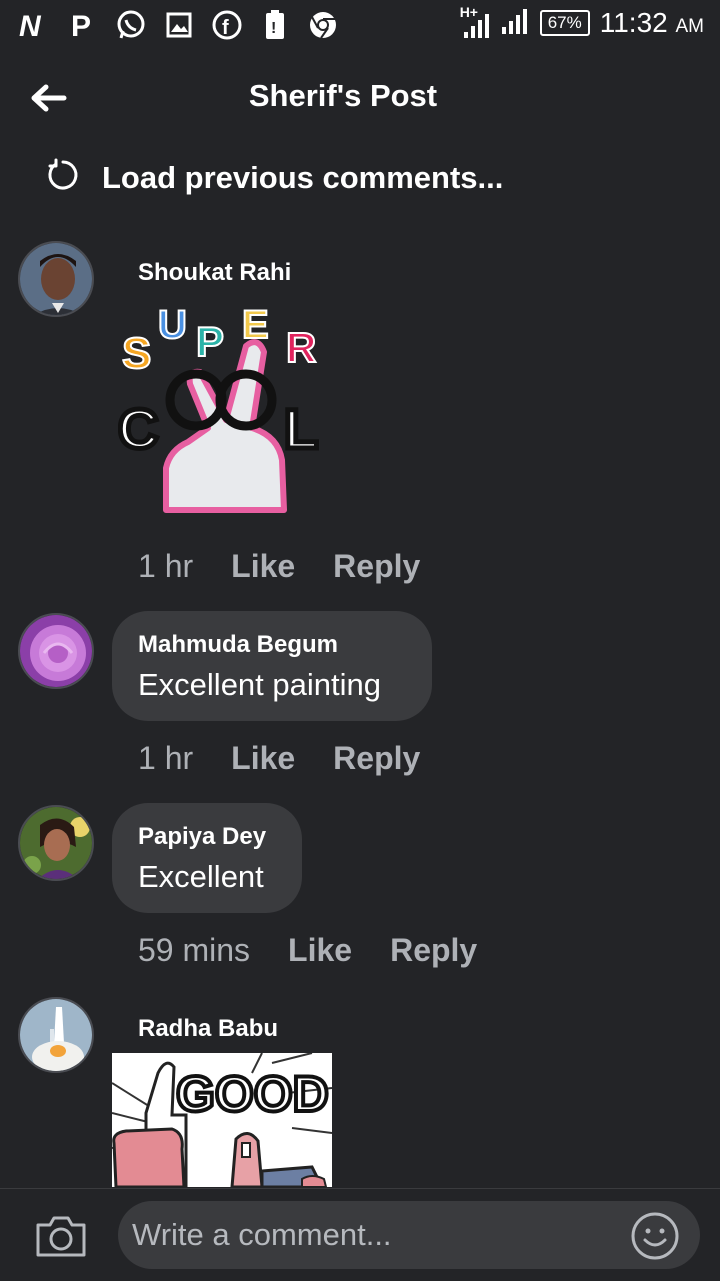  What do you see at coordinates (475, 22) in the screenshot?
I see `mobile-signal-icon: H+` at bounding box center [475, 22].